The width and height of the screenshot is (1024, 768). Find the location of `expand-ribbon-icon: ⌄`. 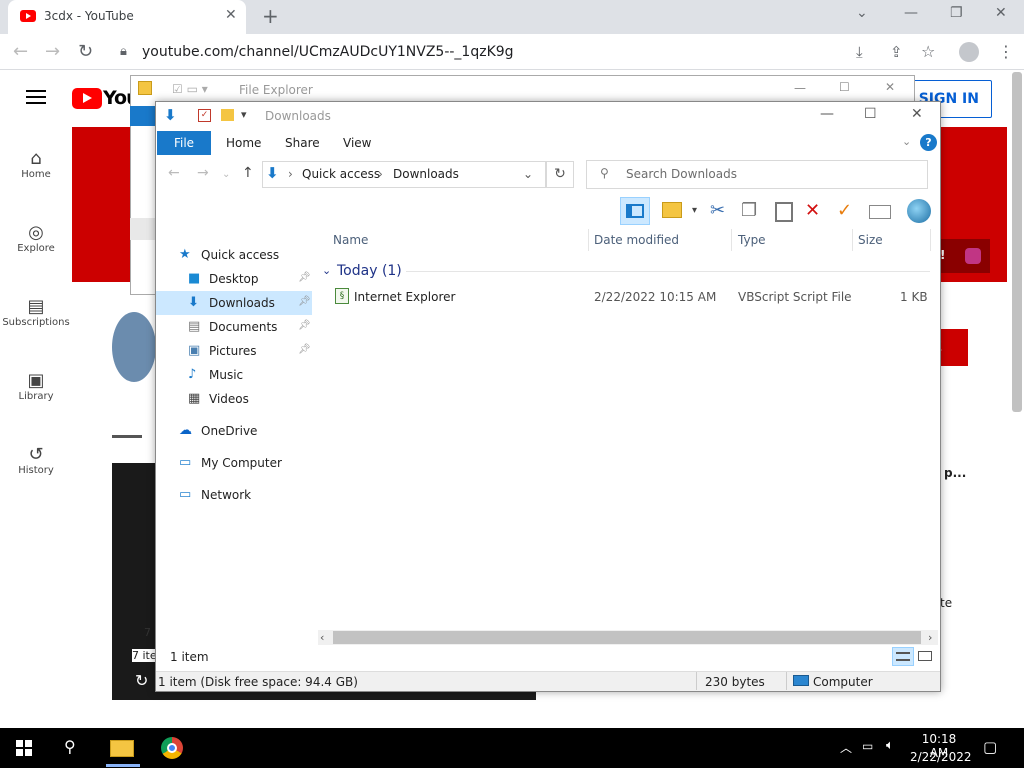

expand-ribbon-icon: ⌄ is located at coordinates (906, 141).